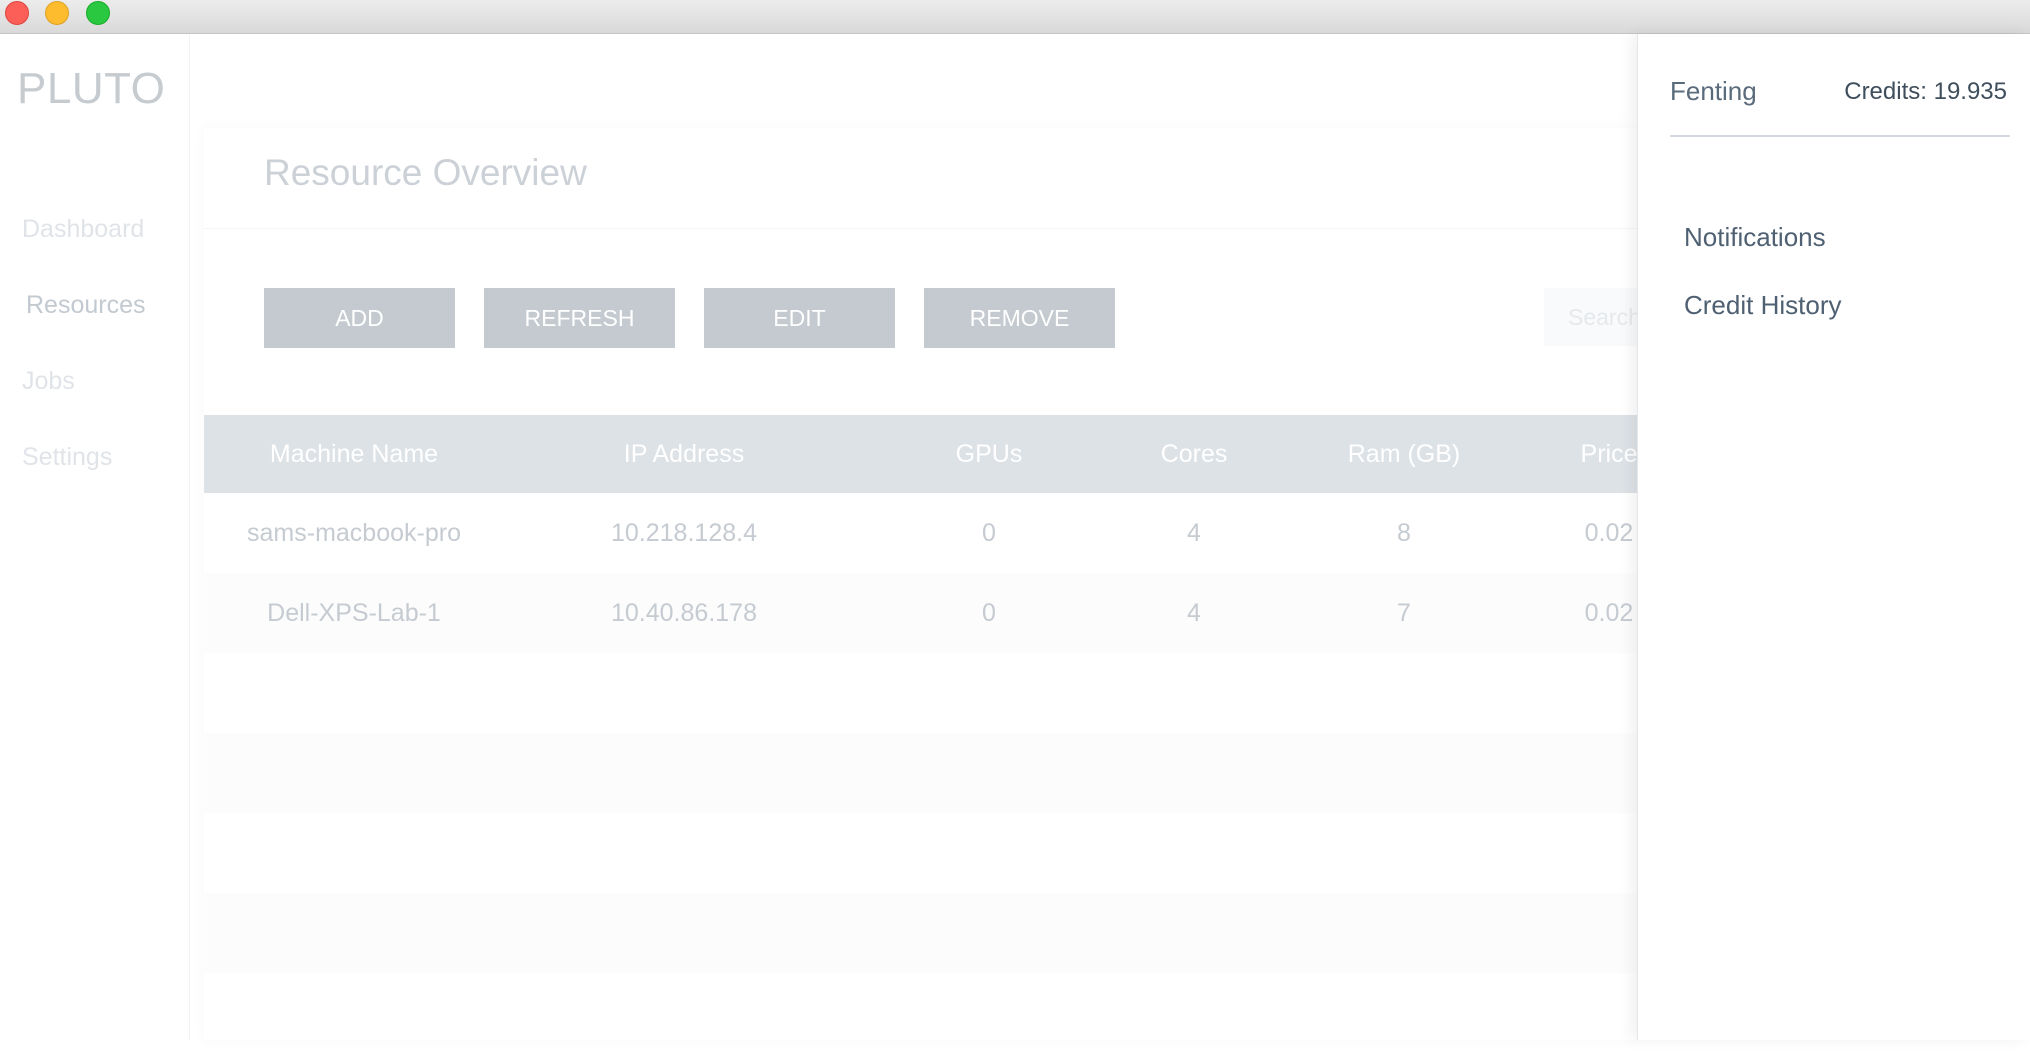 The height and width of the screenshot is (1053, 2030). Describe the element at coordinates (67, 457) in the screenshot. I see `sidebar-item-settings: Settings` at that location.